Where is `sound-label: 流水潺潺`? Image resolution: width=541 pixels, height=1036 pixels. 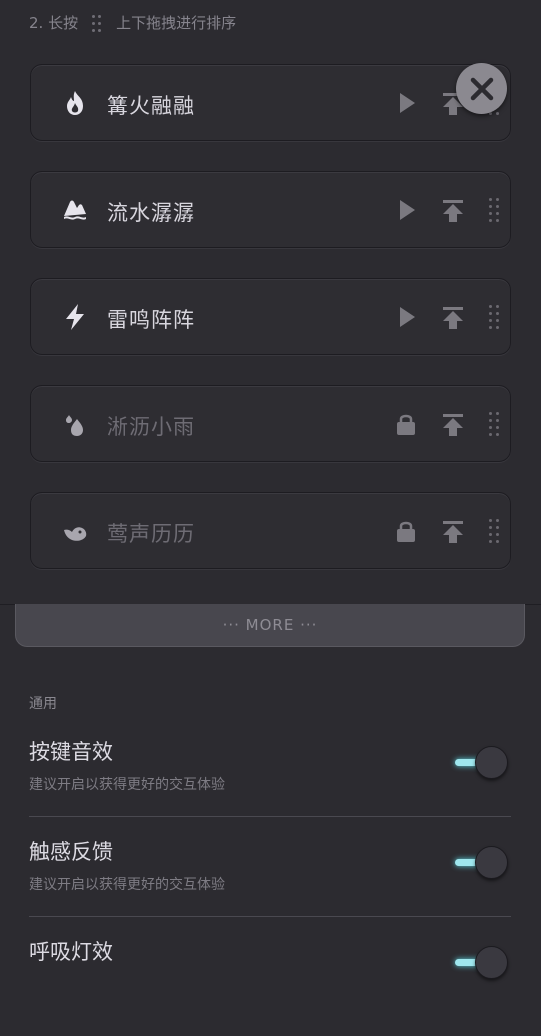
sound-label: 流水潺潺 is located at coordinates (151, 213).